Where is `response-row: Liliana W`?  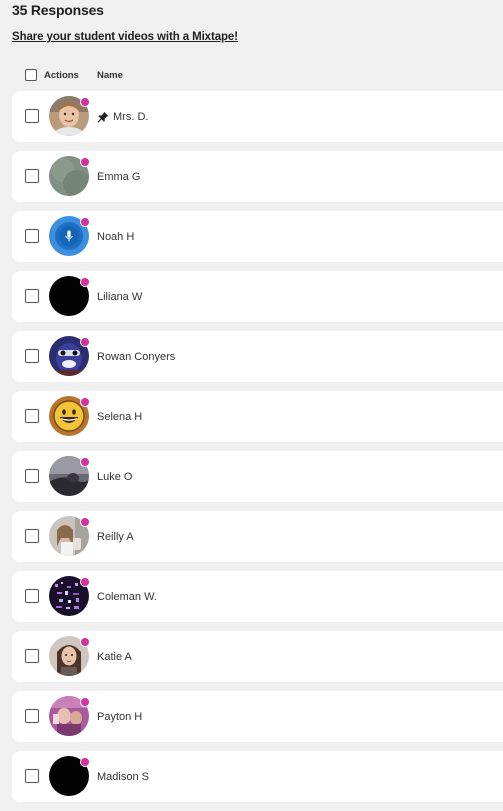 response-row: Liliana W is located at coordinates (257, 296).